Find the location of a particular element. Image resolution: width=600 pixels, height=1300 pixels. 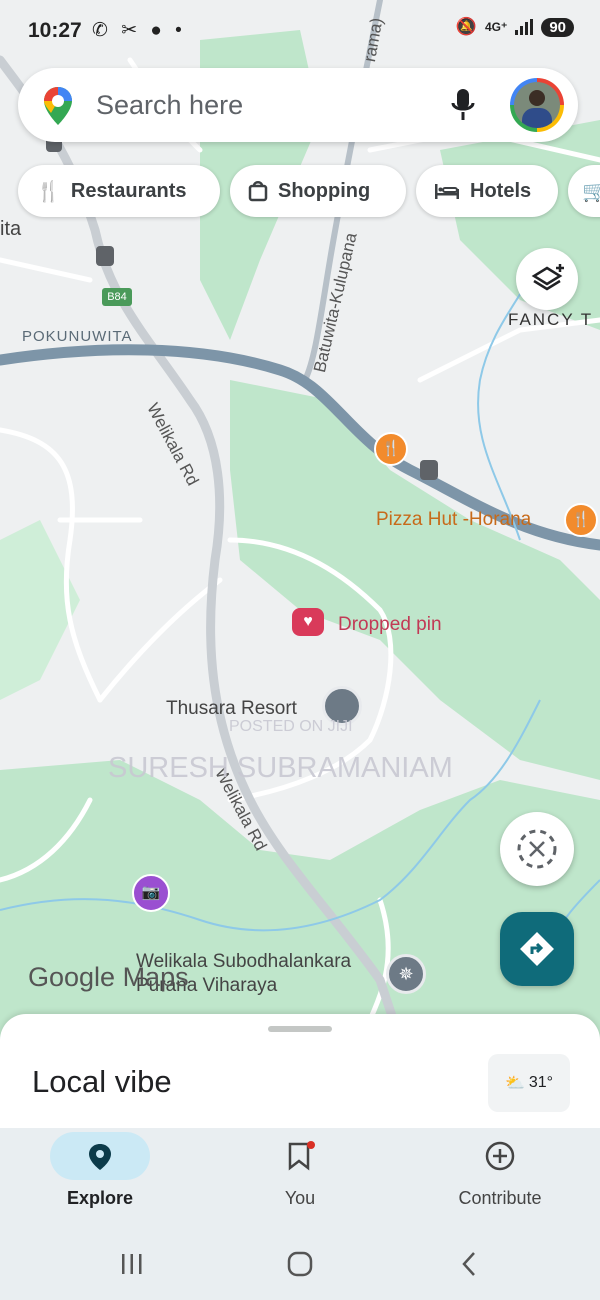

bottom-navigation: Explore You Contribute is located at coordinates (300, 1178).